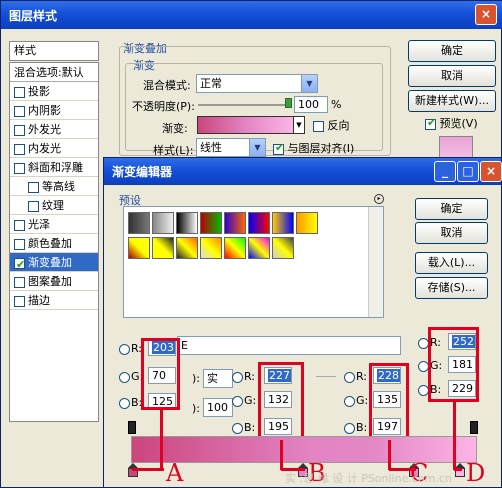  Describe the element at coordinates (54, 205) in the screenshot. I see `style-item: 纹理` at that location.